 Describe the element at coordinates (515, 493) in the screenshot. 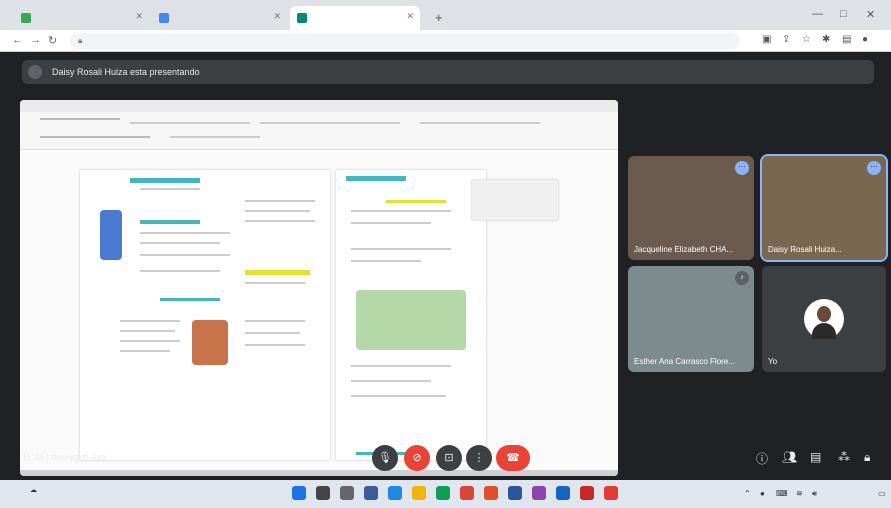

I see `word-icon` at that location.